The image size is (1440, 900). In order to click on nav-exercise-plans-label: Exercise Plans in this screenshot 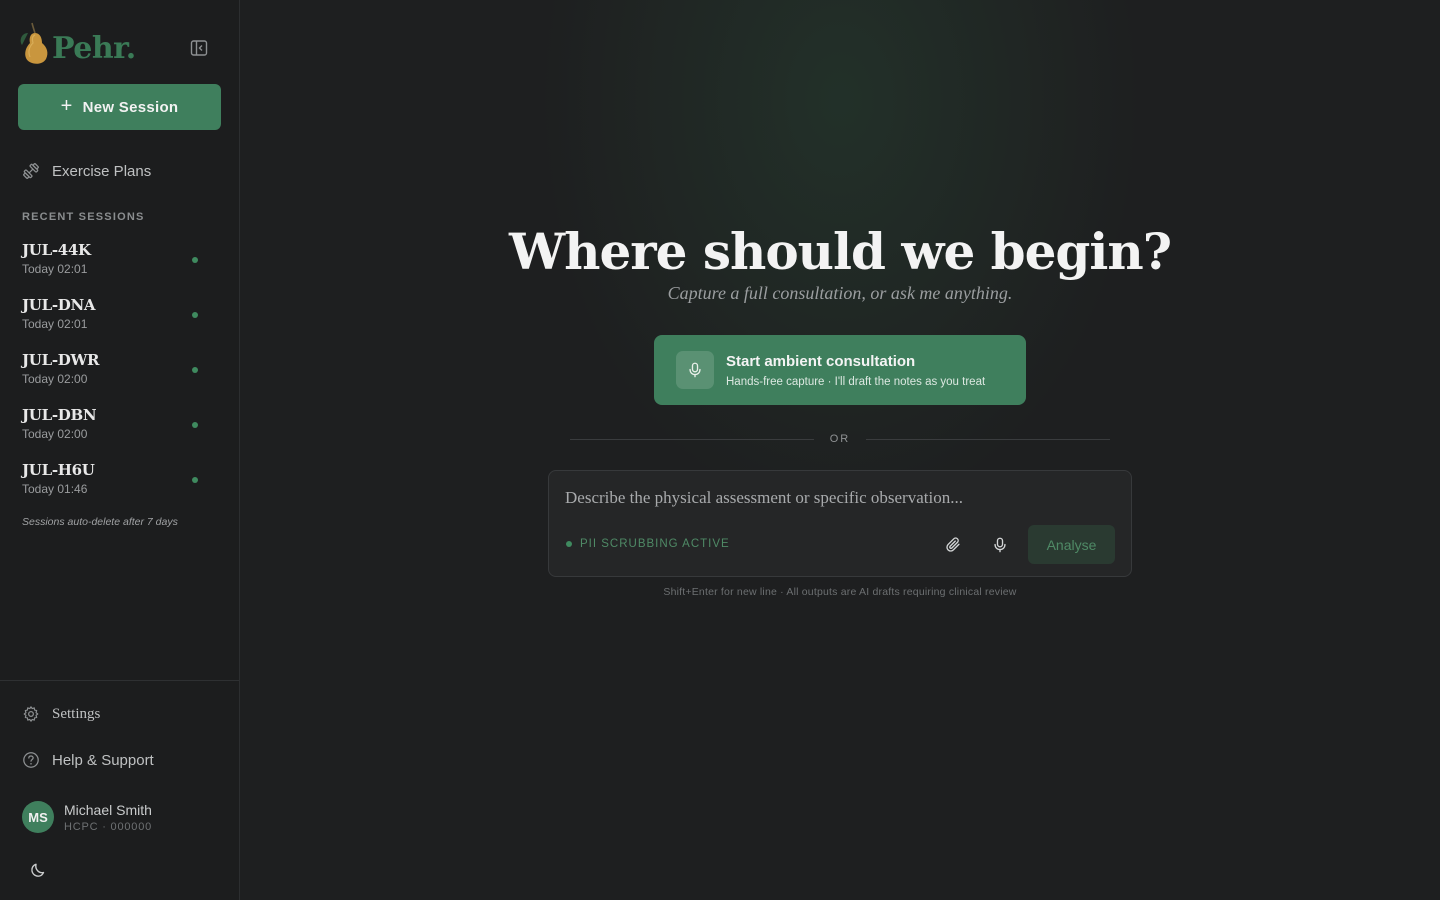, I will do `click(102, 171)`.